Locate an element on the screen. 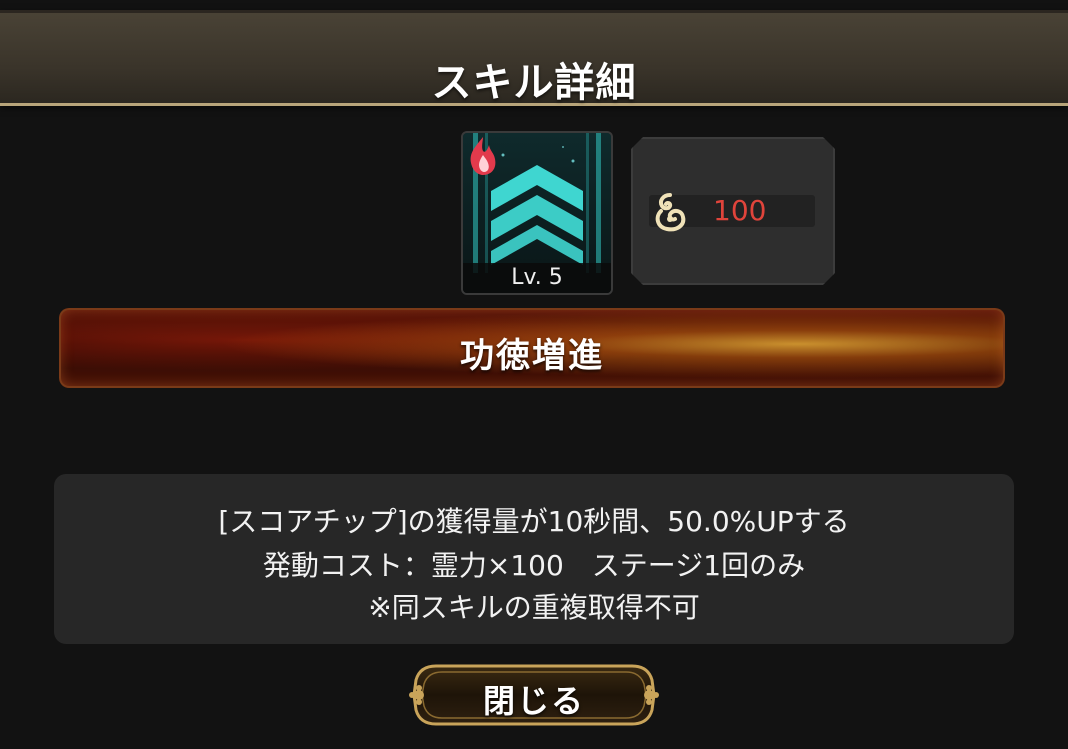 This screenshot has width=1068, height=749. description-line-2: 発動コスト：霊力×100 ステージ1回のみ is located at coordinates (534, 565).